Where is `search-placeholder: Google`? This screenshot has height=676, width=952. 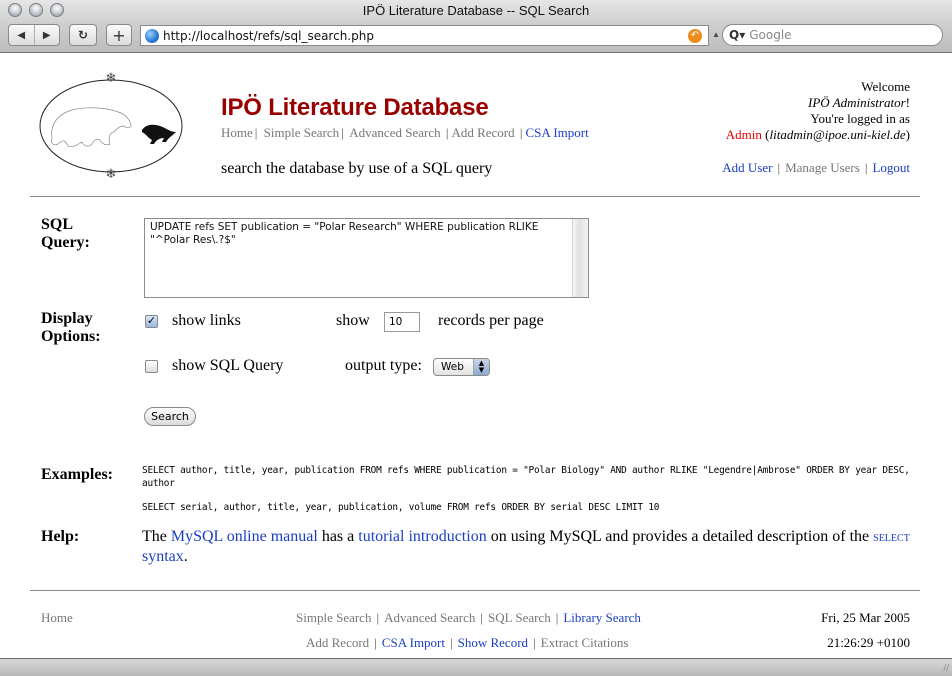 search-placeholder: Google is located at coordinates (770, 35).